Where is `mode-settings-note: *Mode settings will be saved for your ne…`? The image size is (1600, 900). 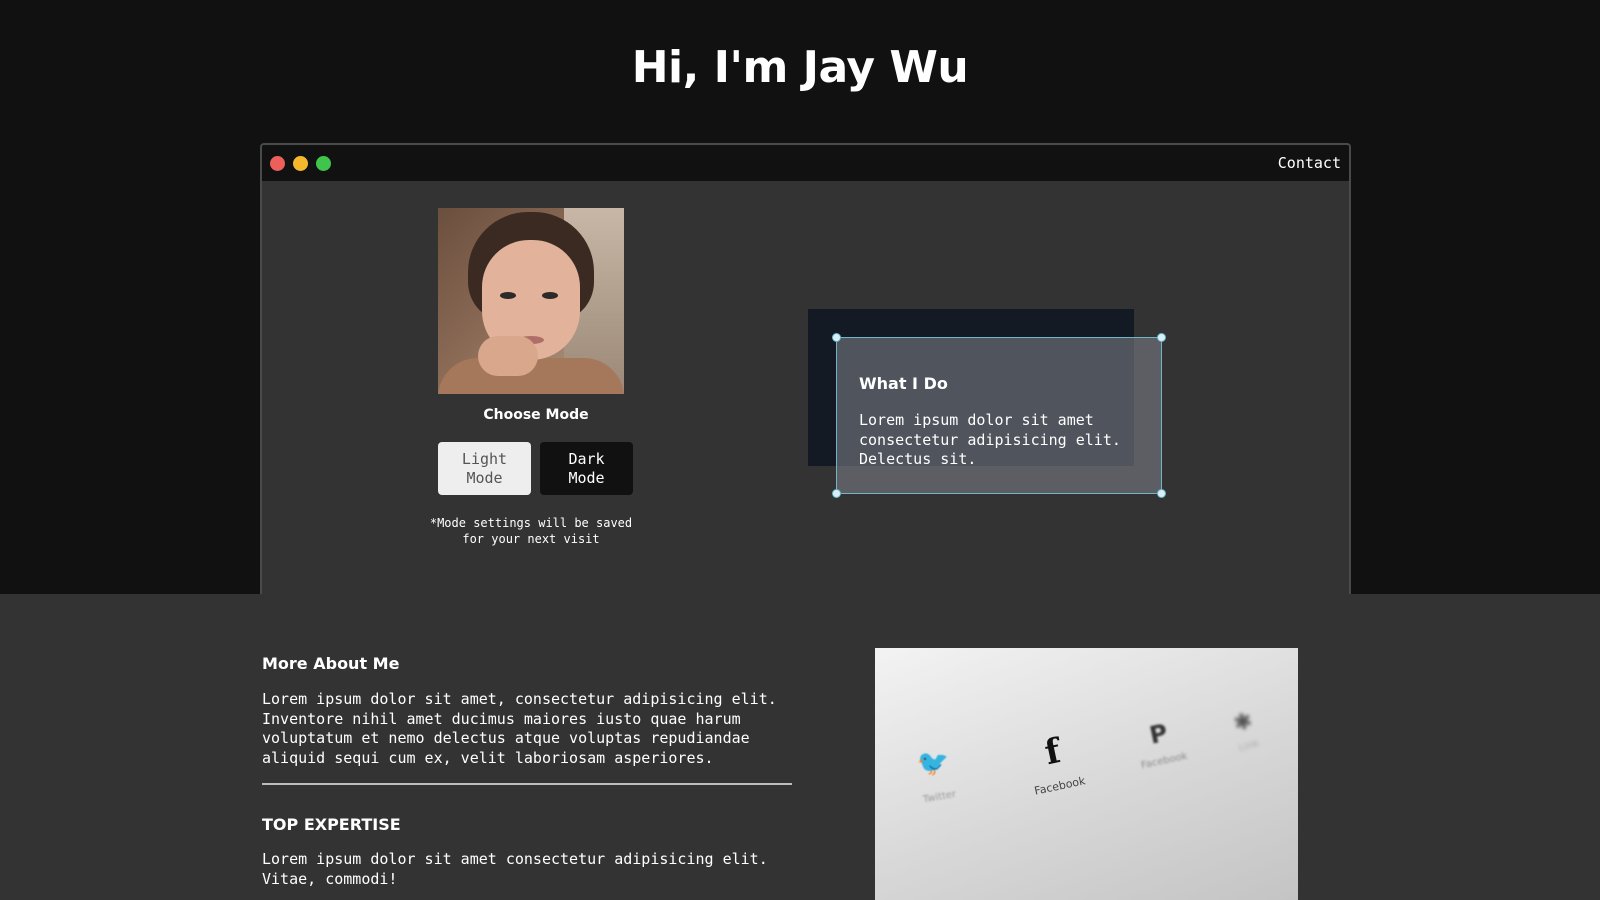 mode-settings-note: *Mode settings will be saved for your ne… is located at coordinates (531, 531).